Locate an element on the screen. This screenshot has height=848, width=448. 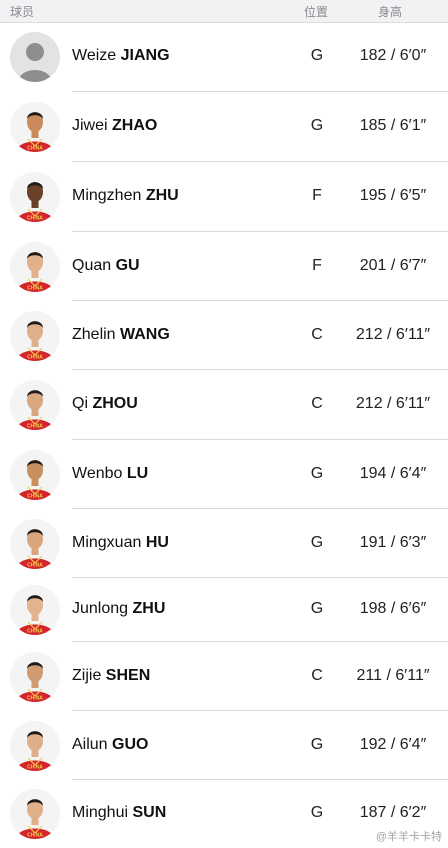
player-name: Mingzhen ZHU is located at coordinates (125, 196).